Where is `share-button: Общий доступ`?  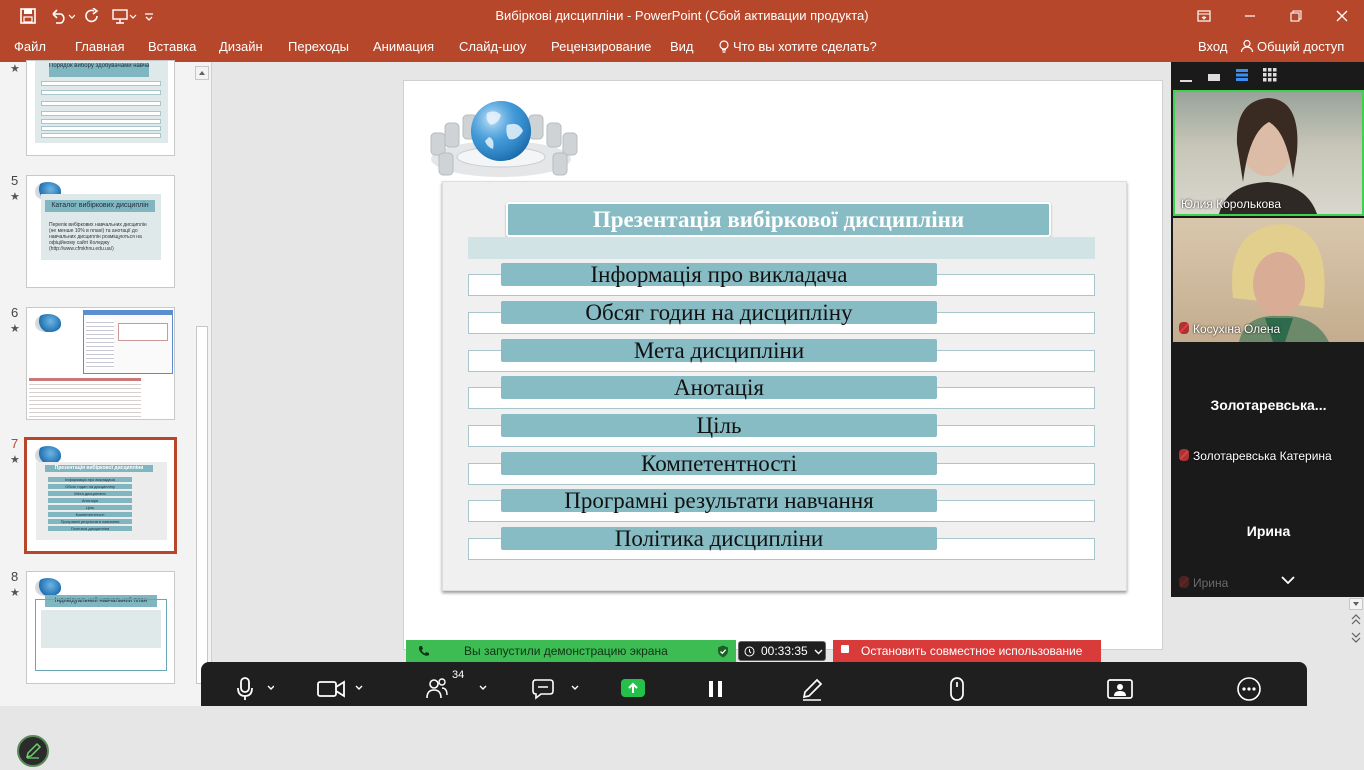 share-button: Общий доступ is located at coordinates (1292, 46).